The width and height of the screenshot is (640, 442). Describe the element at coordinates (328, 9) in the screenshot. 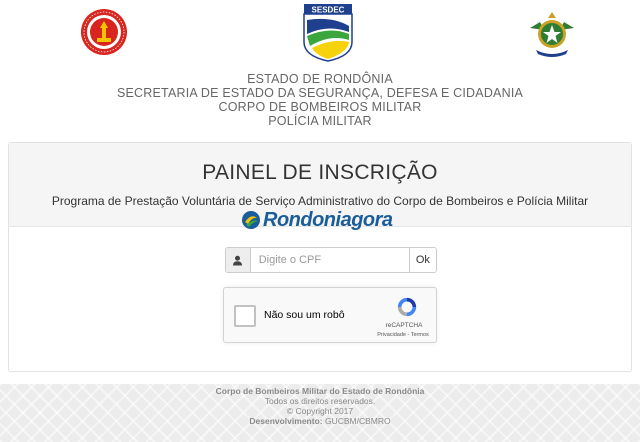

I see `sesdec-label: SESDEC` at that location.